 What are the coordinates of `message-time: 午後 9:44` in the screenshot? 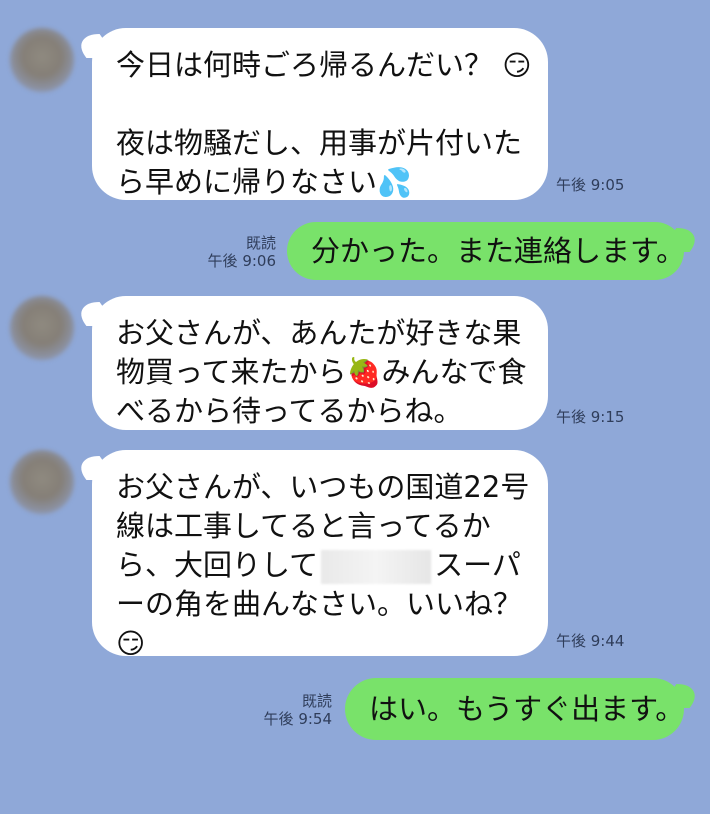 It's located at (590, 641).